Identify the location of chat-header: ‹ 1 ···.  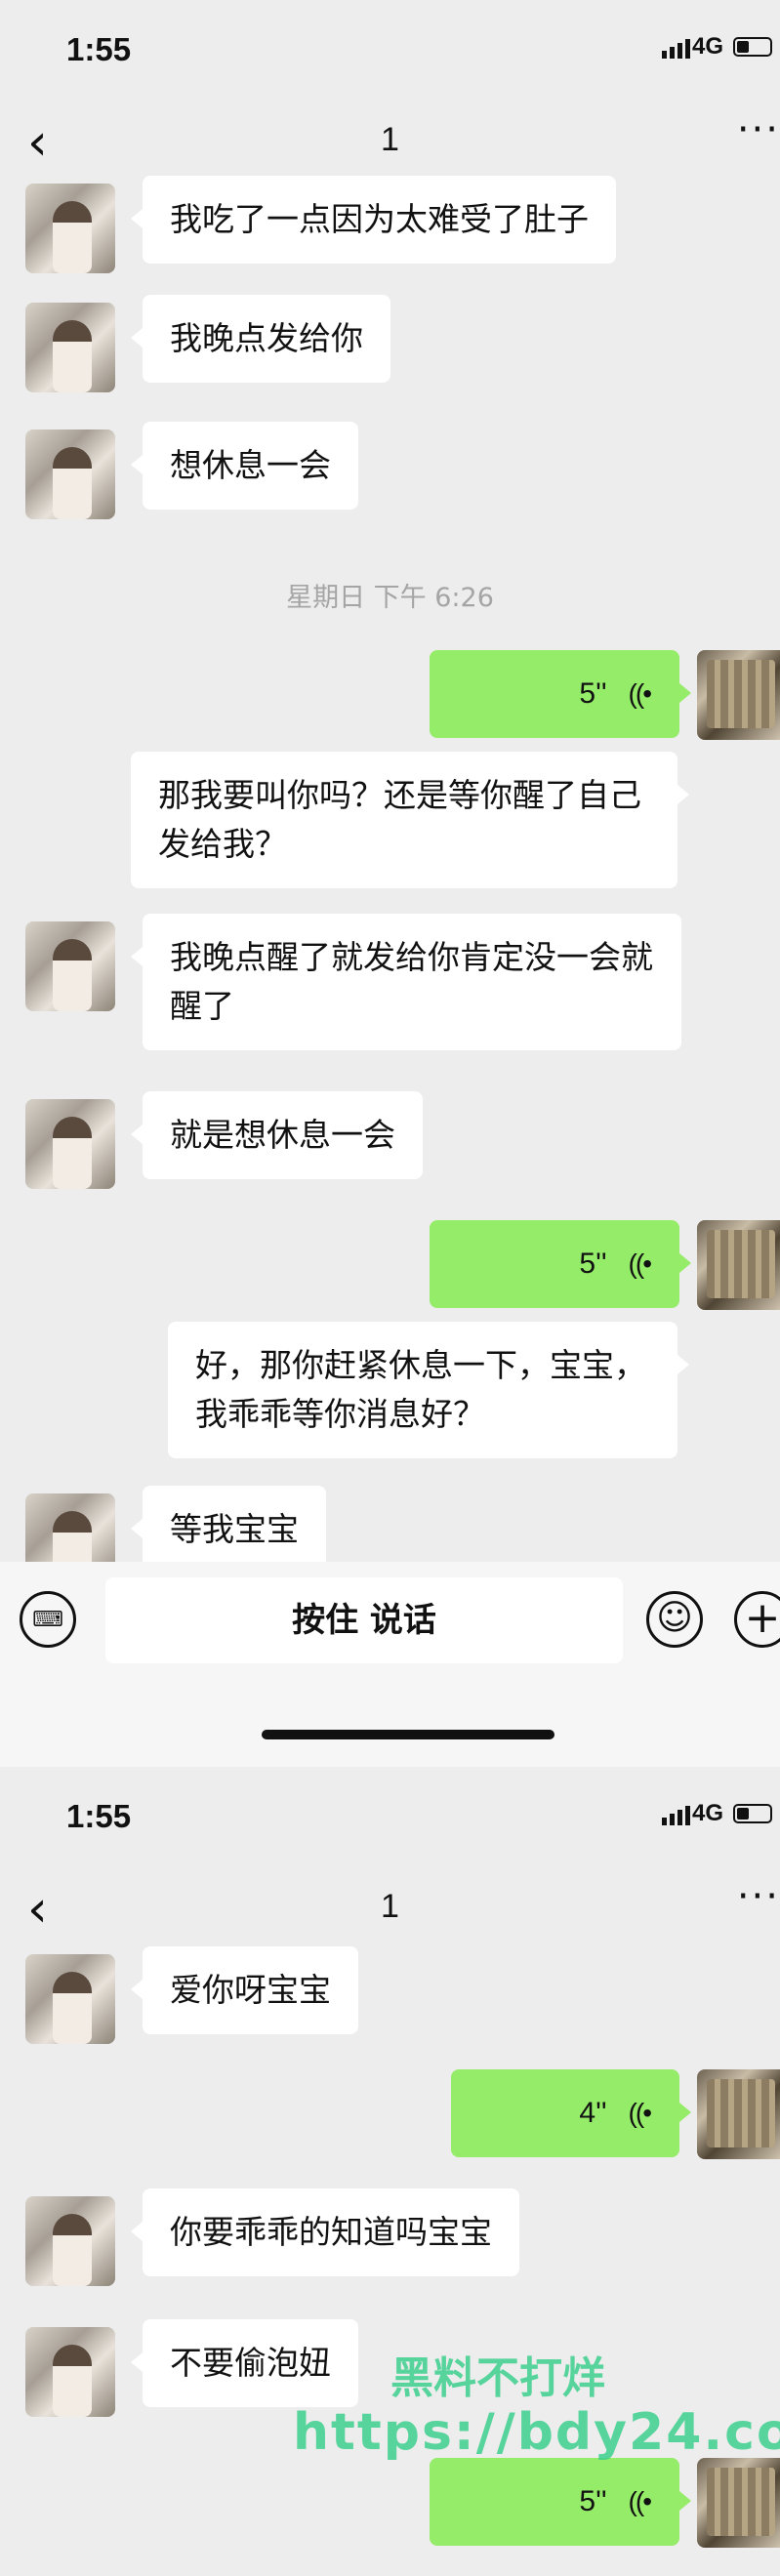
(390, 1911).